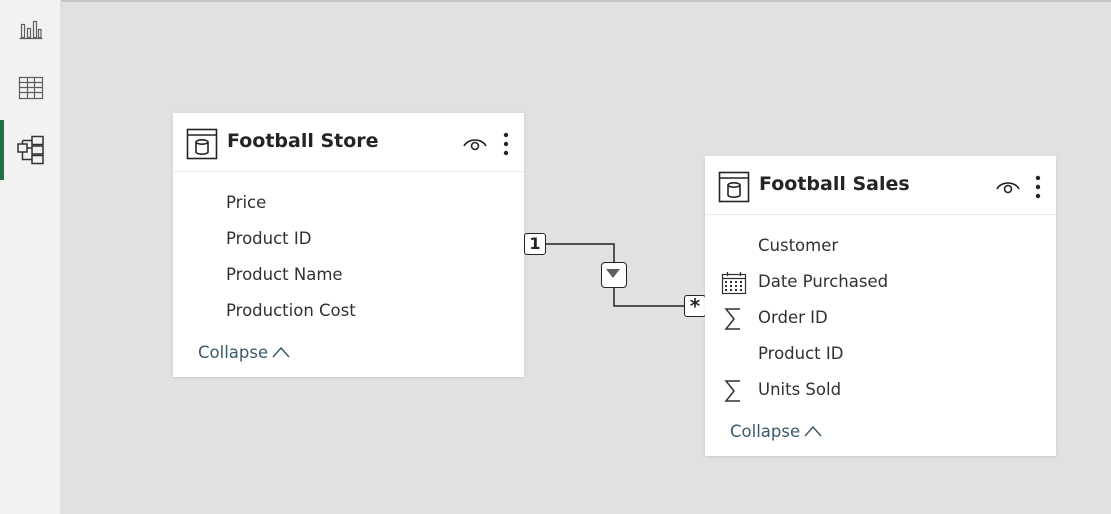 This screenshot has height=514, width=1111. I want to click on field-name: Date Purchased, so click(823, 281).